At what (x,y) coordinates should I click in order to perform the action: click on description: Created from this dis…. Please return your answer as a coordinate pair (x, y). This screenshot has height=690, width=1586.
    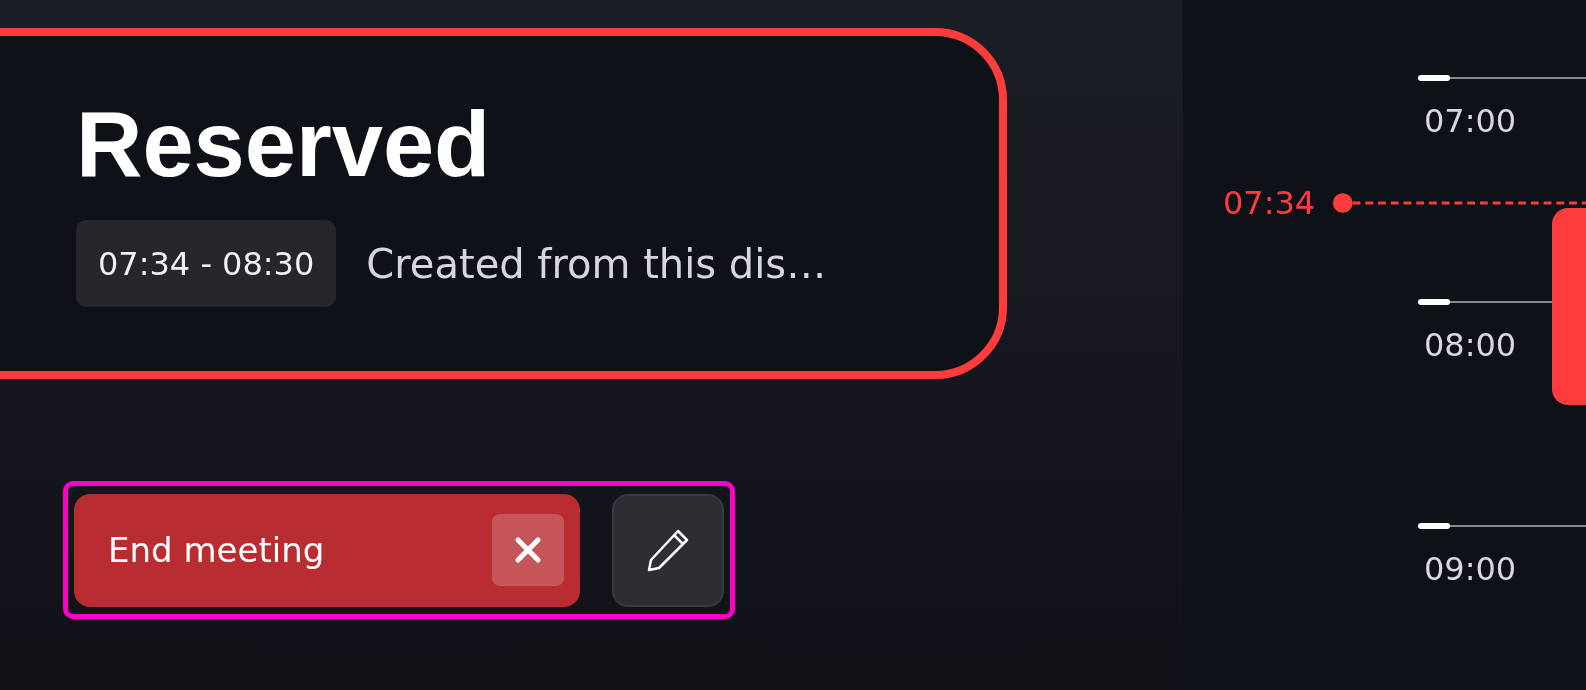
    Looking at the image, I should click on (596, 263).